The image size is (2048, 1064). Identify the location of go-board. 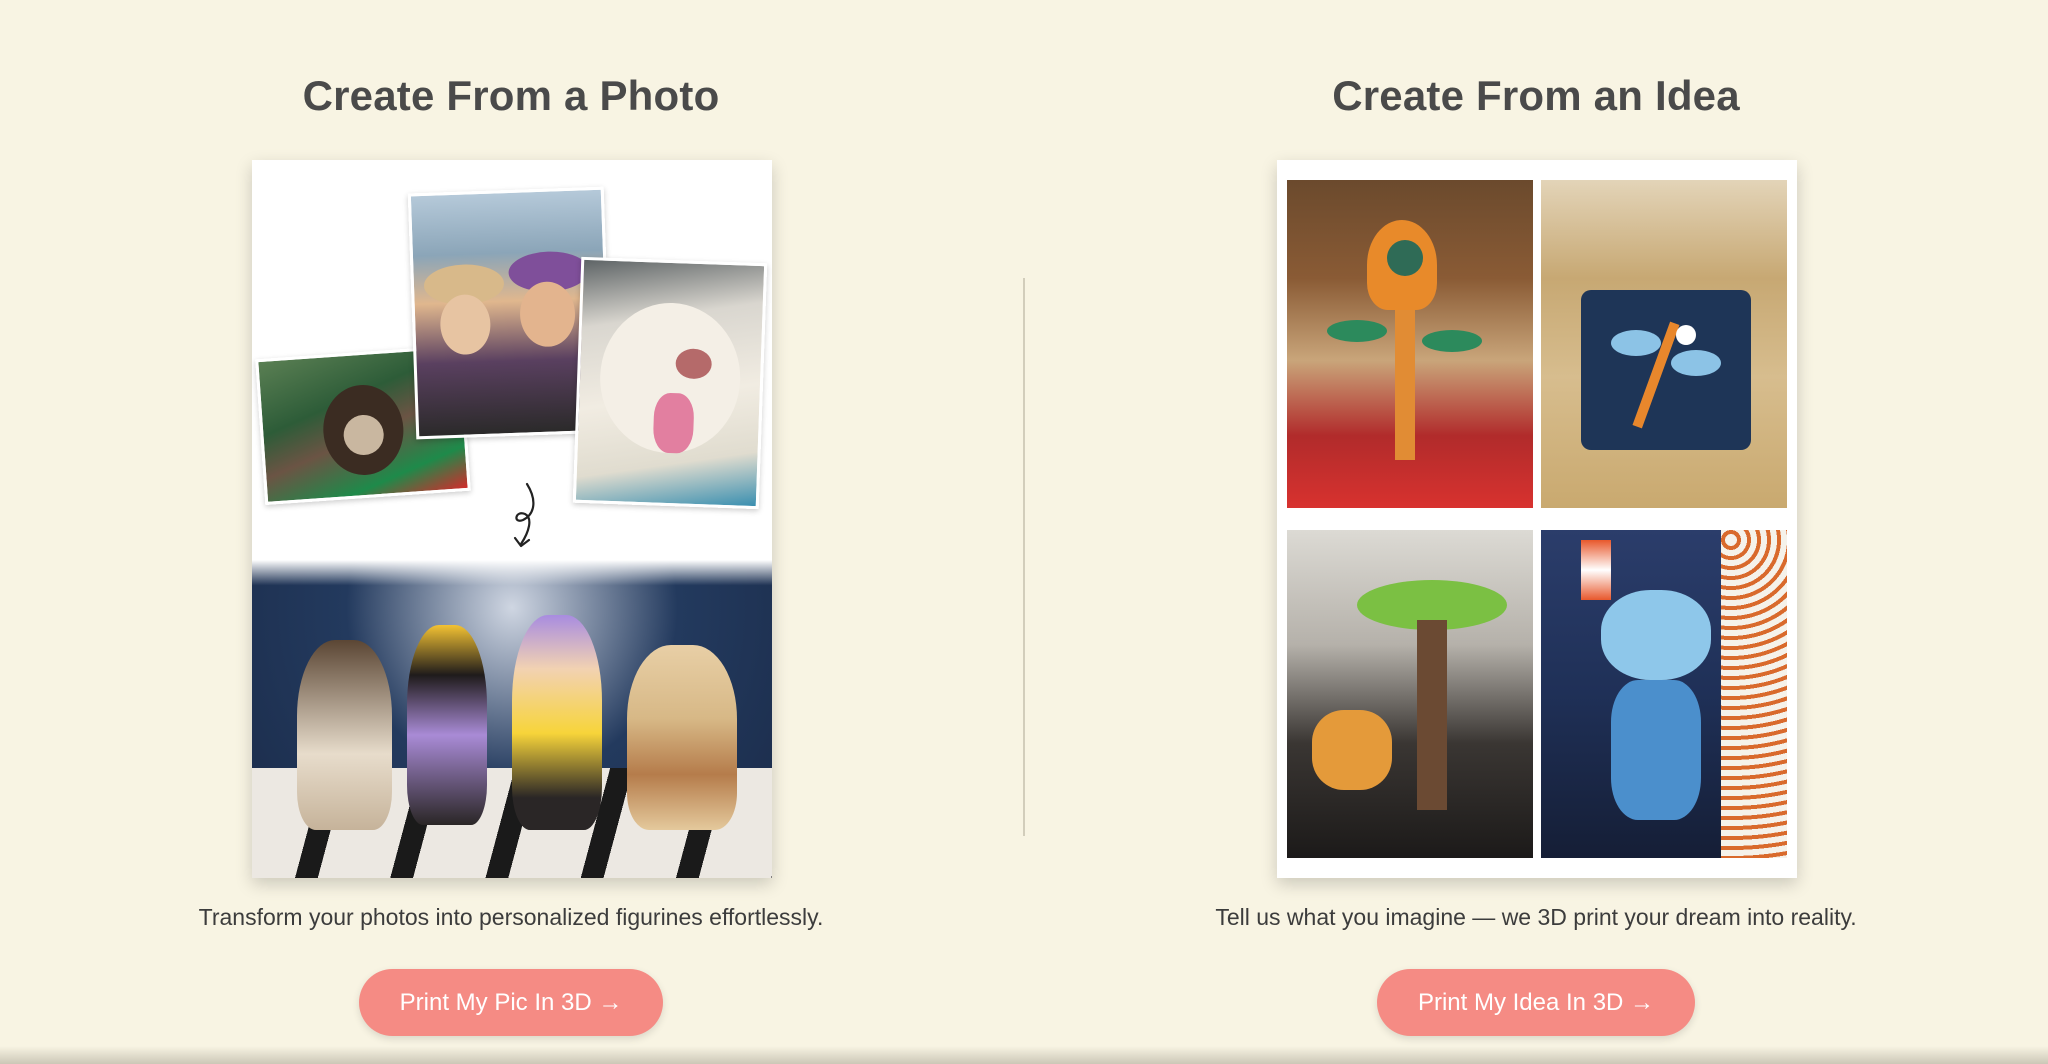
(1754, 694).